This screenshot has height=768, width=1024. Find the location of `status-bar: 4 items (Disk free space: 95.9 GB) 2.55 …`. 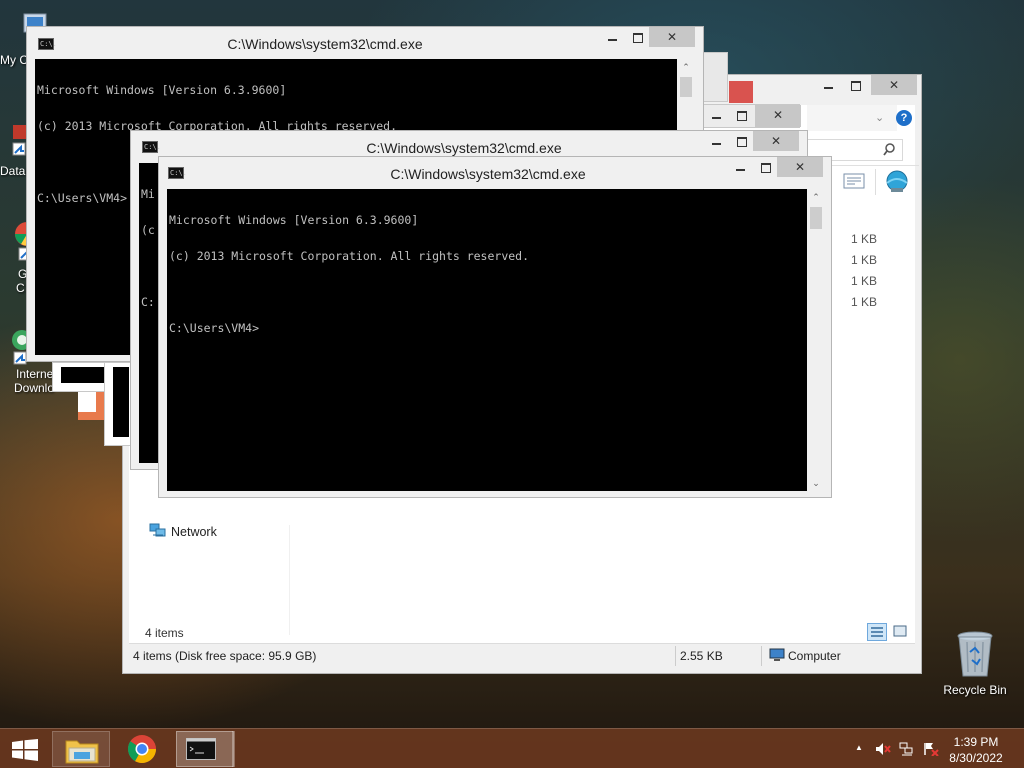

status-bar: 4 items (Disk free space: 95.9 GB) 2.55 … is located at coordinates (522, 655).